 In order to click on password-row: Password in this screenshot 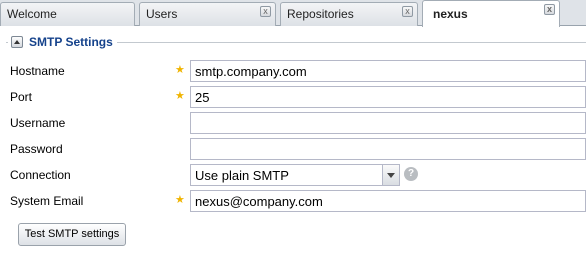, I will do `click(293, 149)`.